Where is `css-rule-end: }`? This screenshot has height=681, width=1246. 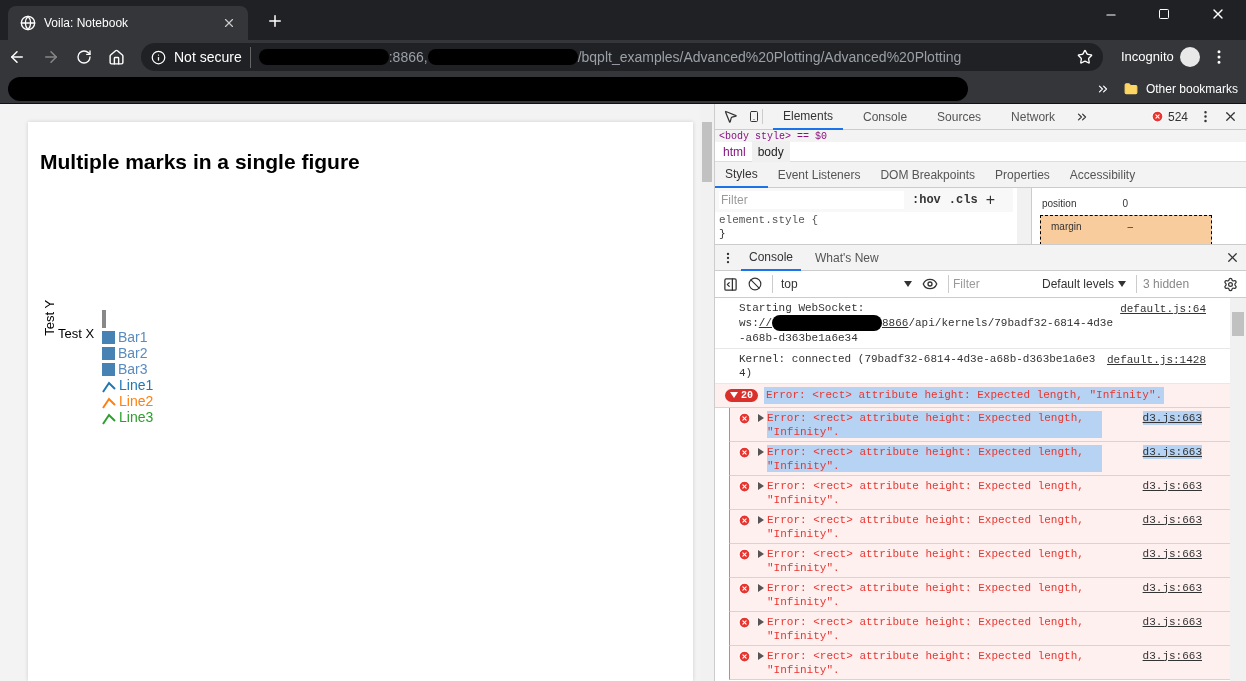
css-rule-end: } is located at coordinates (722, 233).